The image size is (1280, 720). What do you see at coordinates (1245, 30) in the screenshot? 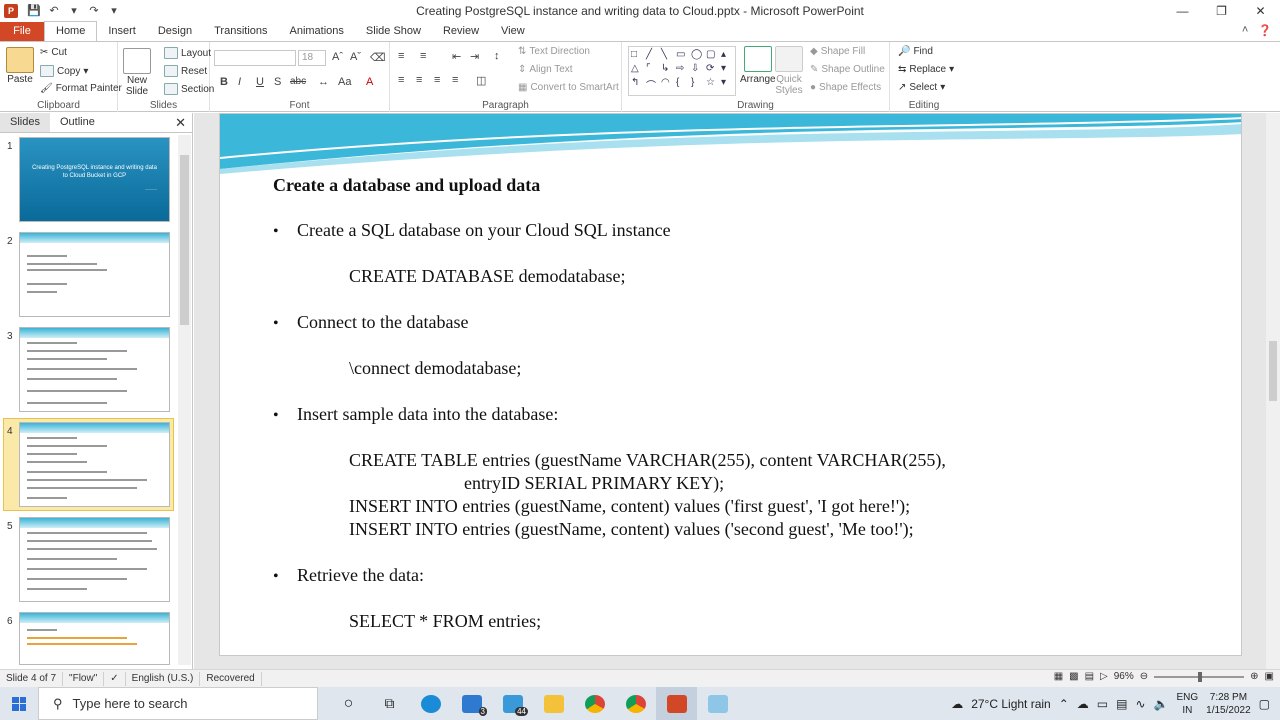
I see `minimize-ribbon-icon: ˄` at bounding box center [1245, 30].